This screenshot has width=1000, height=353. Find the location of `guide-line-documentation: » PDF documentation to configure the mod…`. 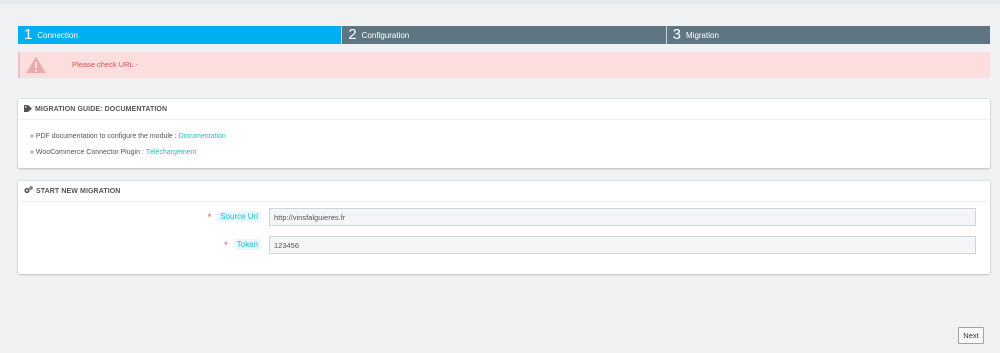

guide-line-documentation: » PDF documentation to configure the mod… is located at coordinates (510, 137).